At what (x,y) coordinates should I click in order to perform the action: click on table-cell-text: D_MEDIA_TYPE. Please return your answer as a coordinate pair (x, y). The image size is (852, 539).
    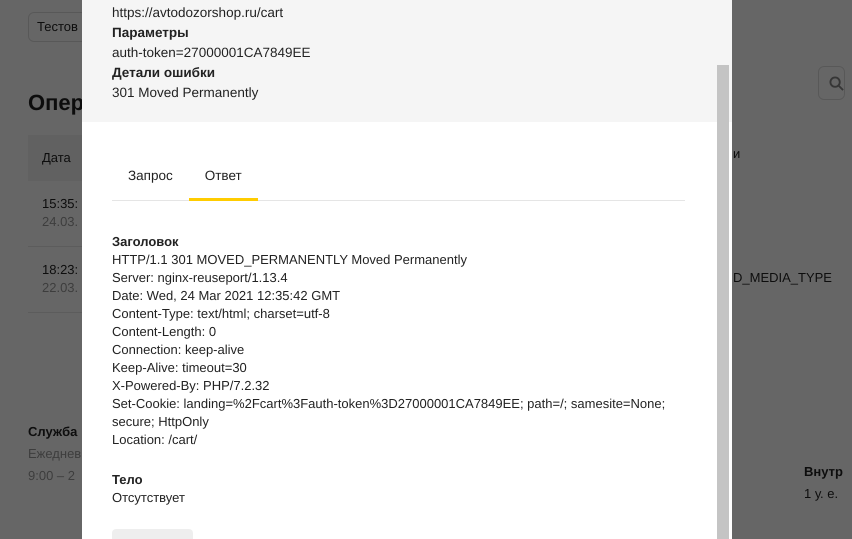
    Looking at the image, I should click on (782, 277).